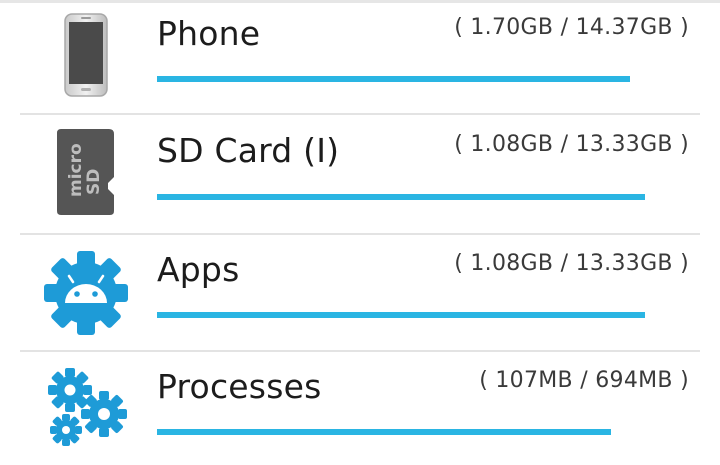  I want to click on storage-item-title: Phone, so click(209, 33).